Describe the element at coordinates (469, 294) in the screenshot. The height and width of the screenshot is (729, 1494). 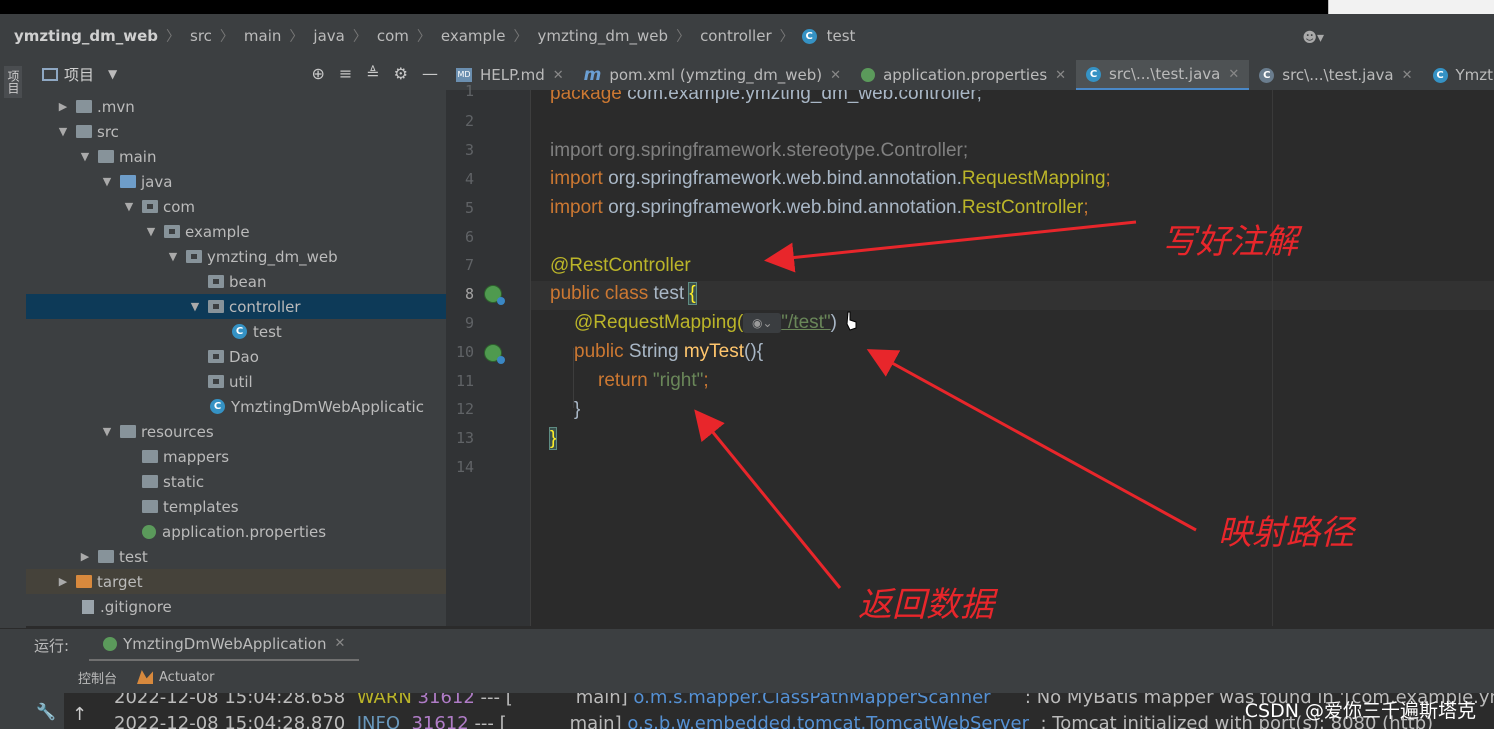
I see `line-number: 8` at that location.